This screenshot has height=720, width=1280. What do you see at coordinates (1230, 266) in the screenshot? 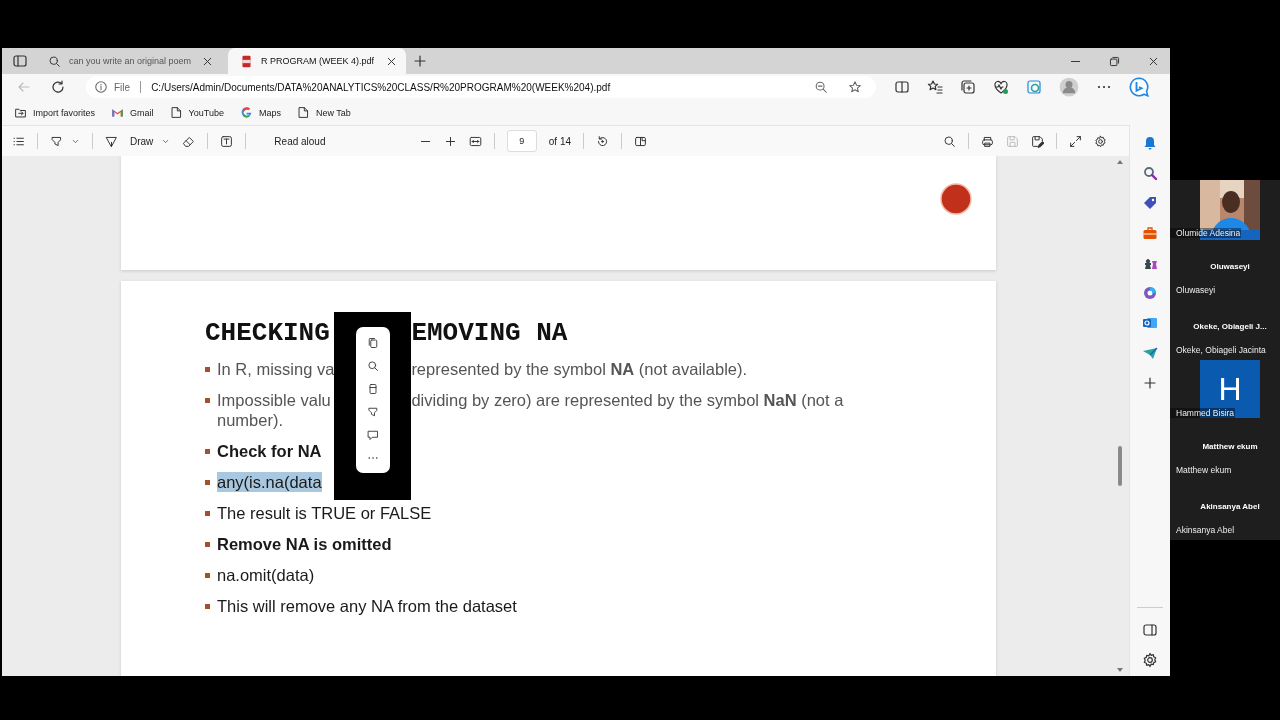
I see `participant-caption: Oluwaseyi` at bounding box center [1230, 266].